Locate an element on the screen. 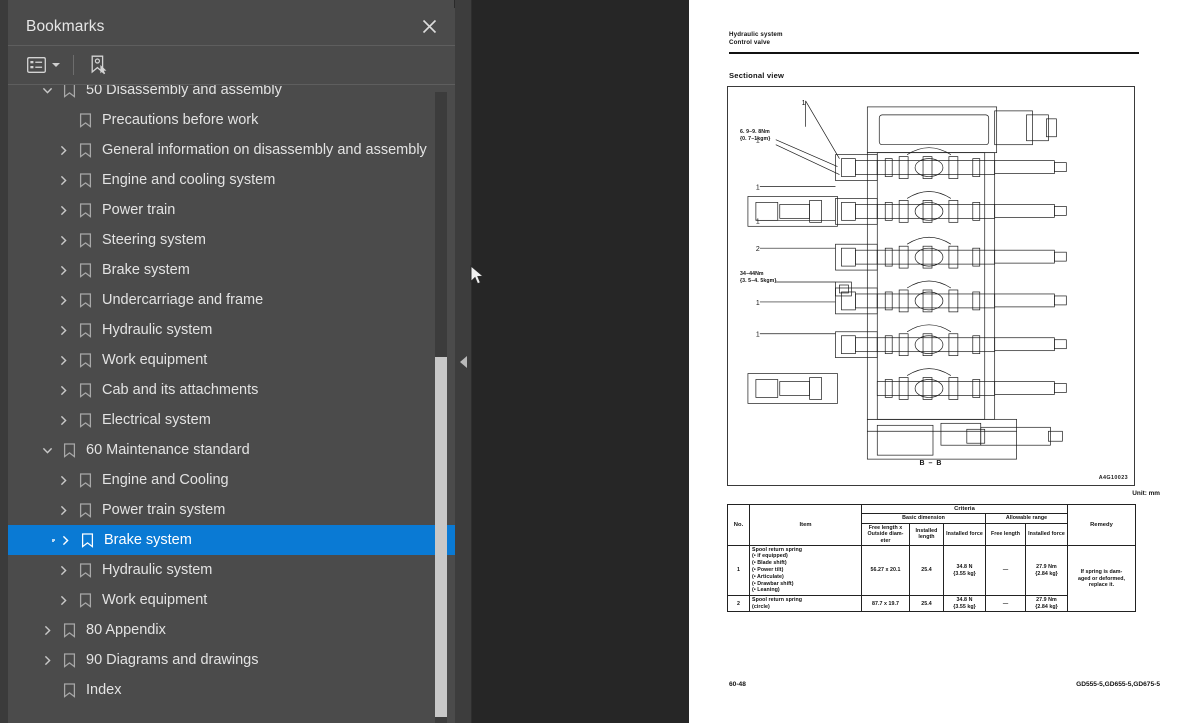  bookmark-item-power-train: Power train is located at coordinates (231, 210).